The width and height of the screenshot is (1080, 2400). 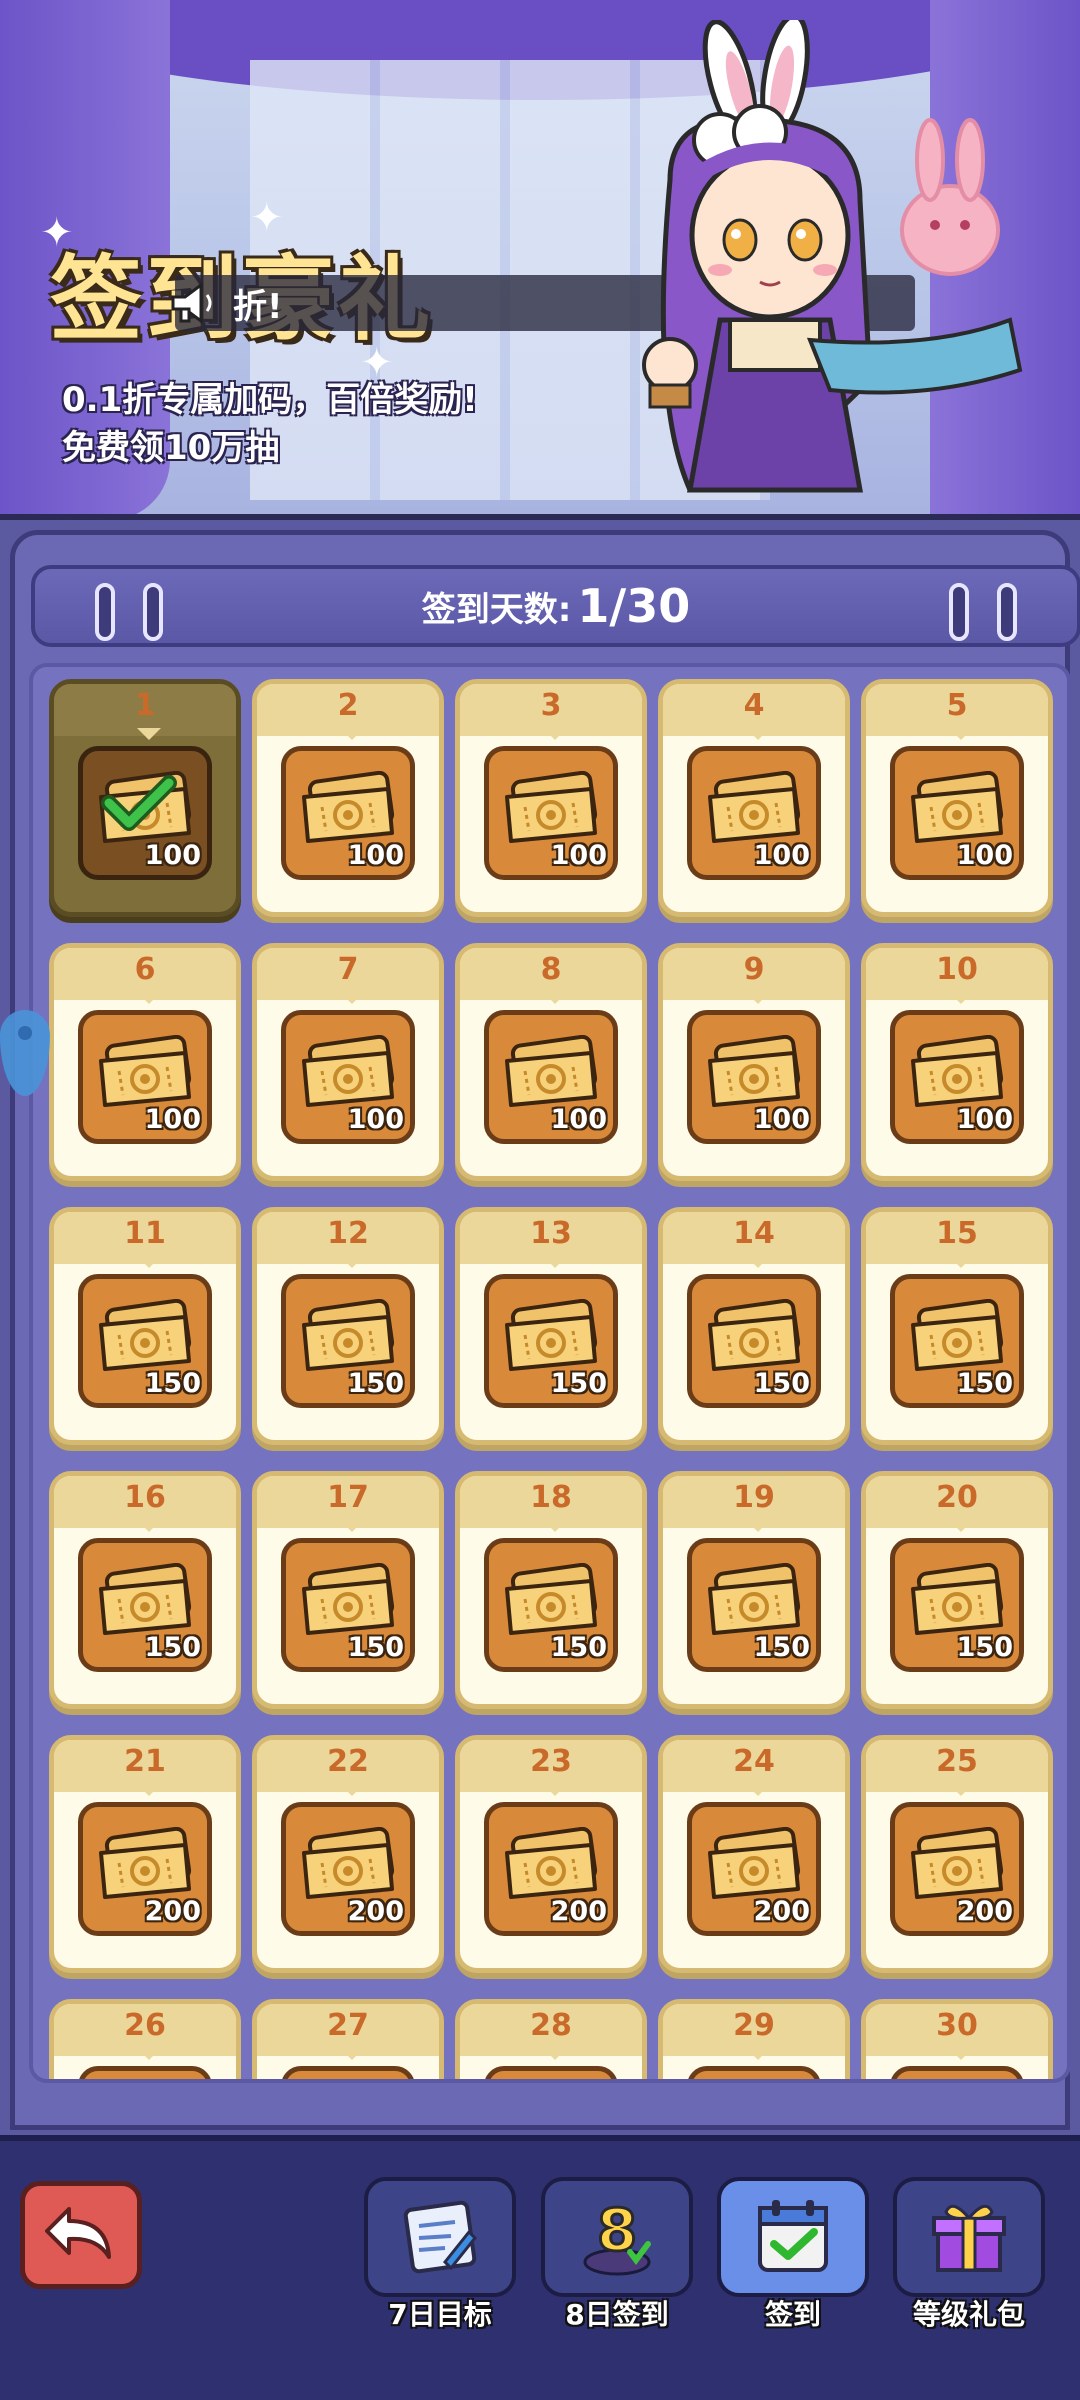 I want to click on day-cell-1: 1 100, so click(x=145, y=798).